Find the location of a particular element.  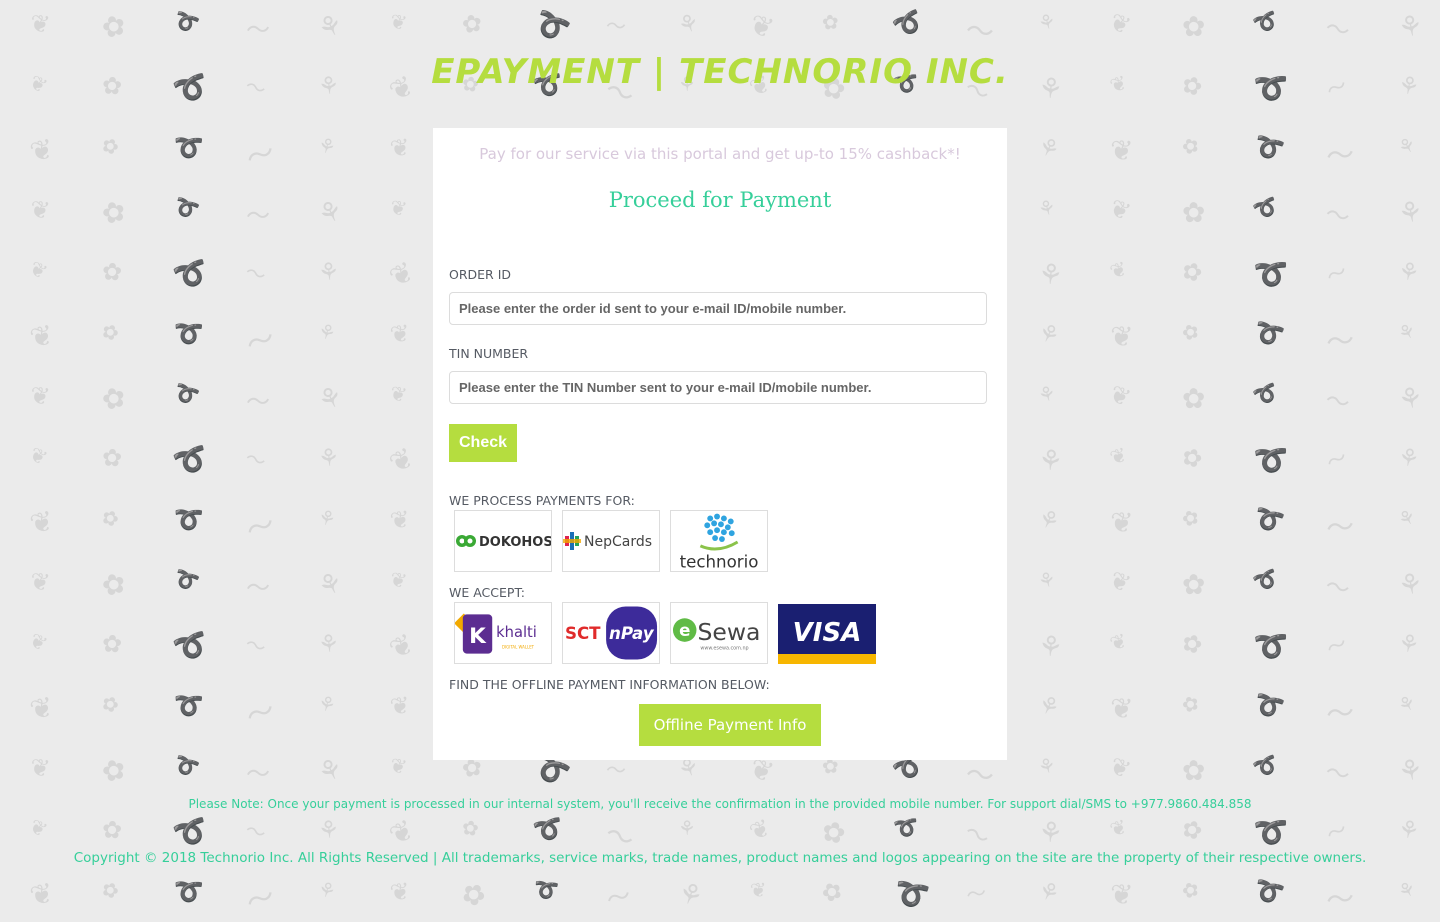

khalti-logo: K khalti DIGITAL WALLET is located at coordinates (503, 633).